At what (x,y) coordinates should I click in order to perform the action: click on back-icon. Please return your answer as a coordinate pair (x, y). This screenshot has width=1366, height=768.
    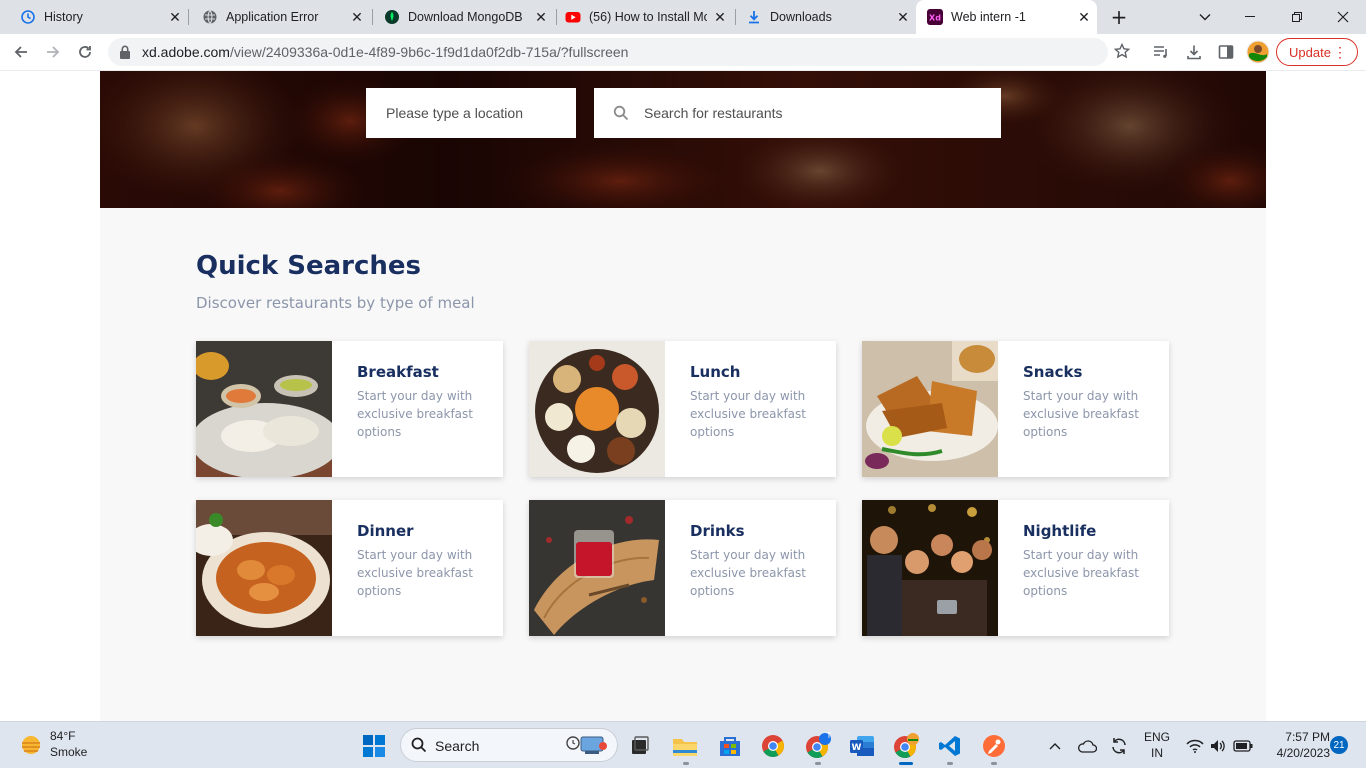
    Looking at the image, I should click on (21, 52).